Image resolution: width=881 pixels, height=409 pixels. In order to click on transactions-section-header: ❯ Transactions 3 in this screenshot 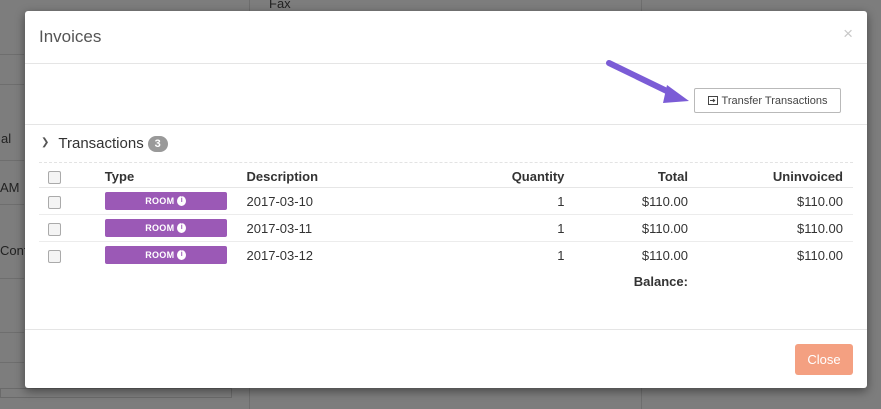, I will do `click(104, 143)`.